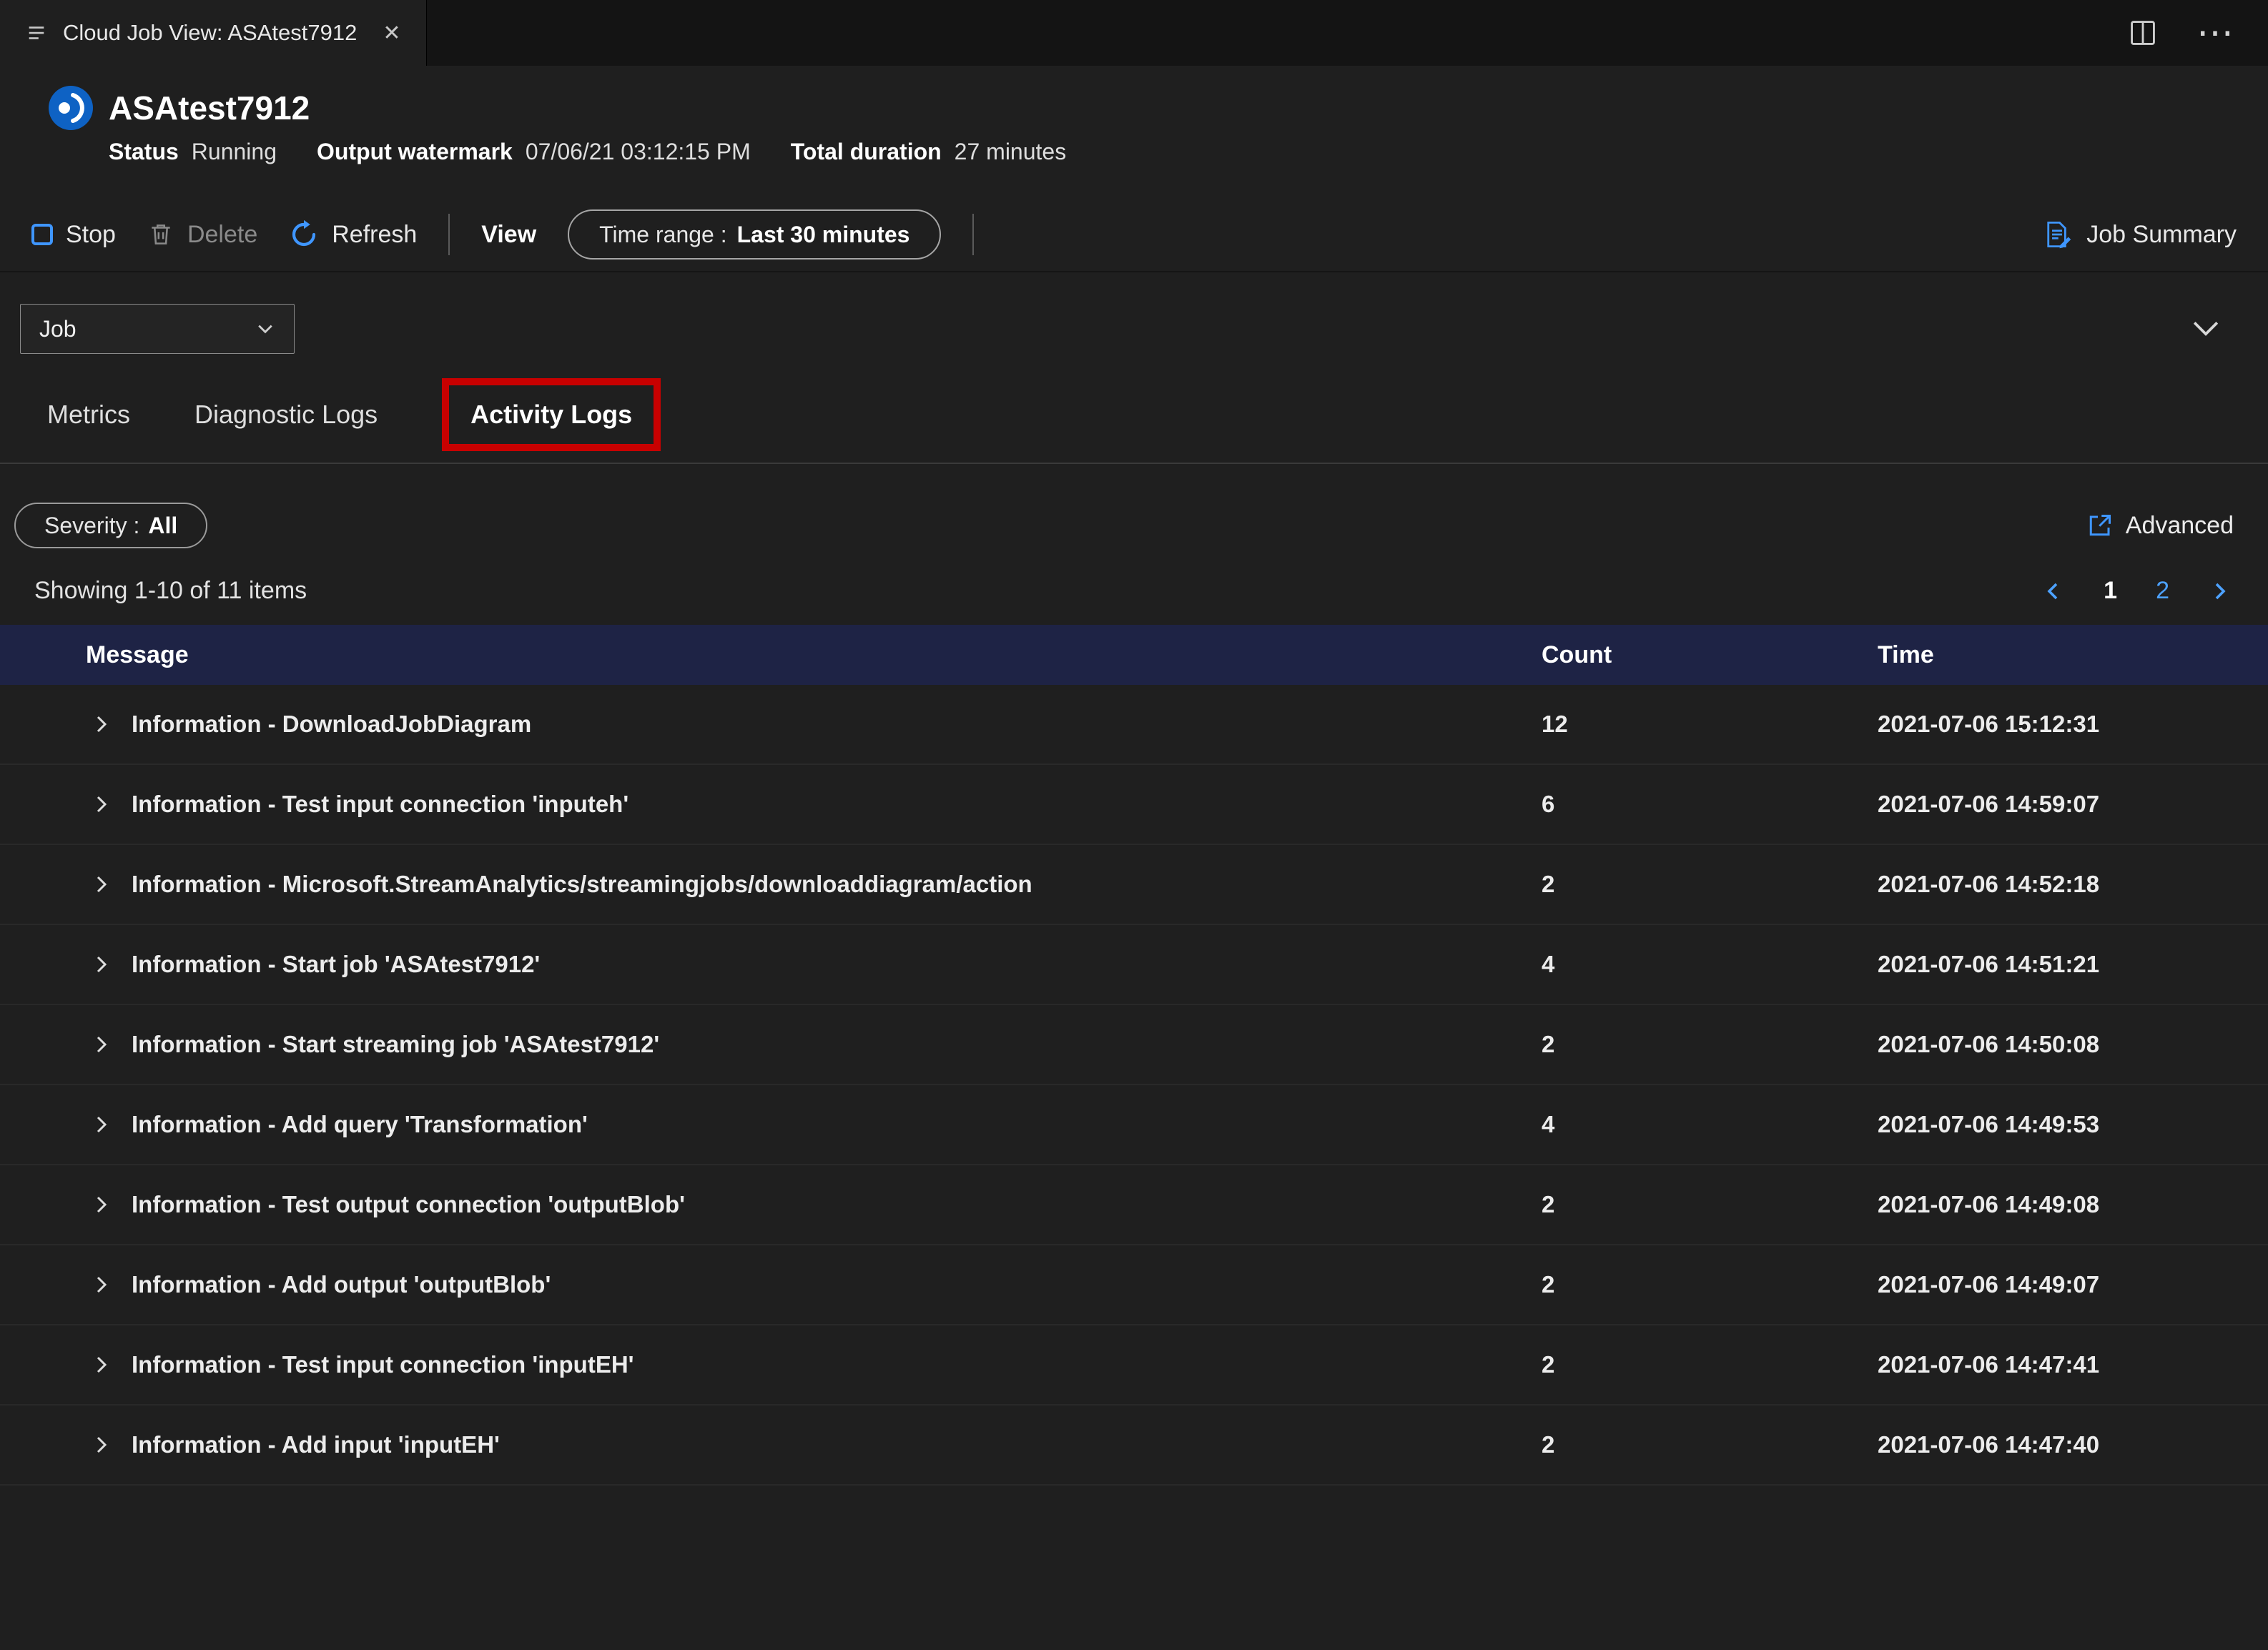 This screenshot has width=2268, height=1650. What do you see at coordinates (1989, 1124) in the screenshot?
I see `log-time: 2021-07-06 14:49:53` at bounding box center [1989, 1124].